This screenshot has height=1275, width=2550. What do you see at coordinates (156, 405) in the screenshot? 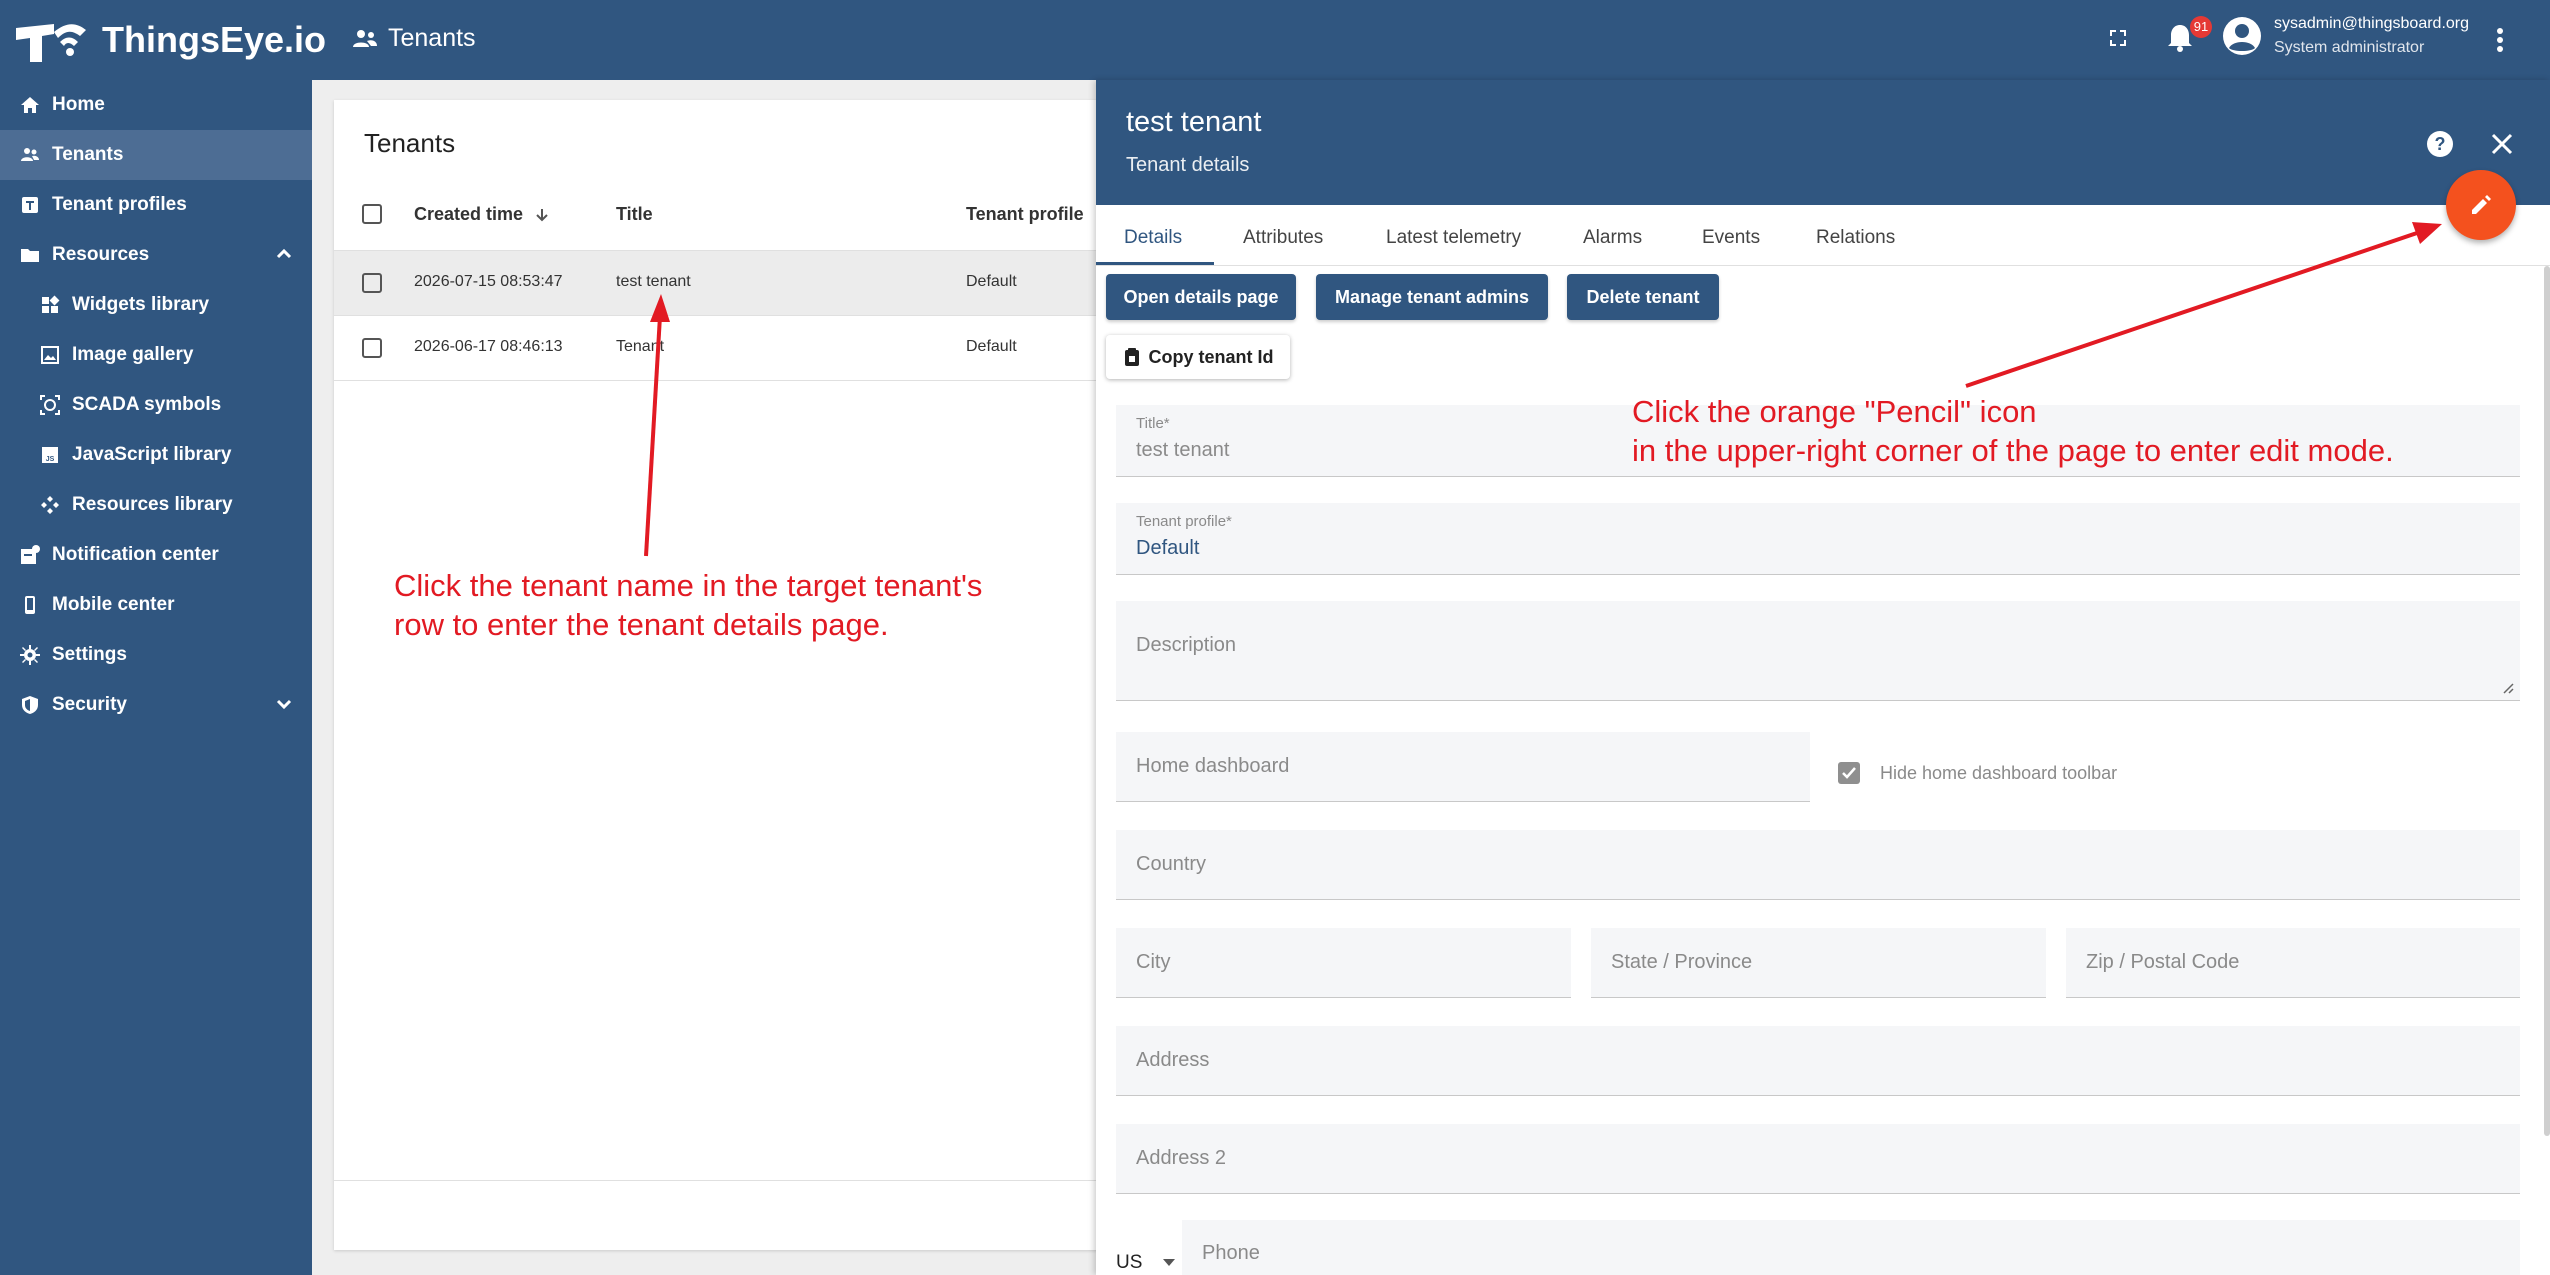
I see `sidebar-item-scada-symbols: SCADA symbols` at bounding box center [156, 405].